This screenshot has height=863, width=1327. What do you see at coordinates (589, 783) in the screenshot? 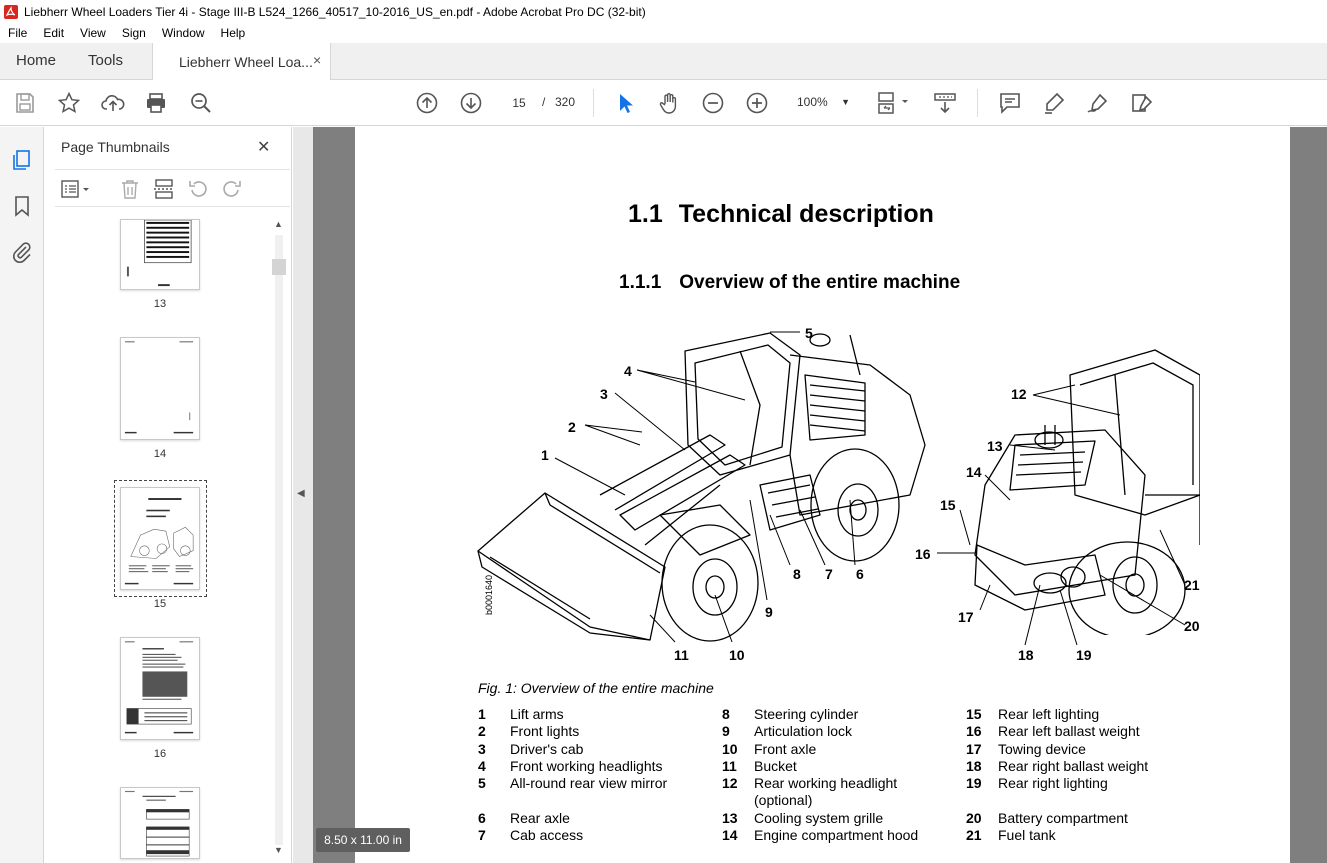
I see `legend-text: All-round rear view mirror` at bounding box center [589, 783].